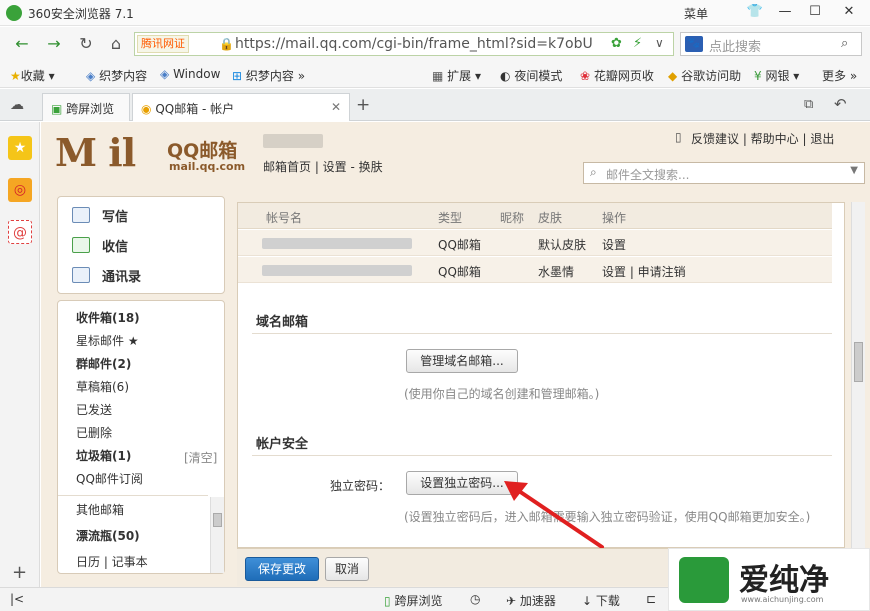  I want to click on maximize-button: ☐, so click(815, 12).